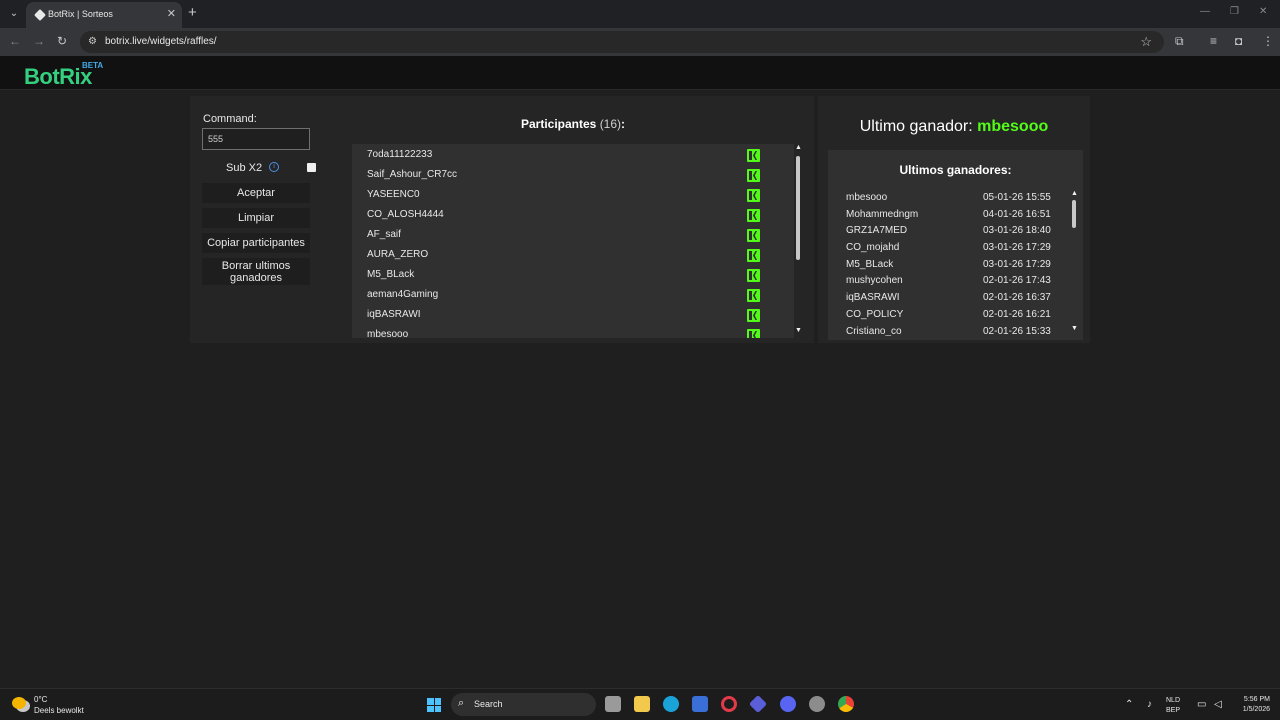  Describe the element at coordinates (950, 315) in the screenshot. I see `winner-row: CO_POLICY 02-01-26 16:21` at that location.